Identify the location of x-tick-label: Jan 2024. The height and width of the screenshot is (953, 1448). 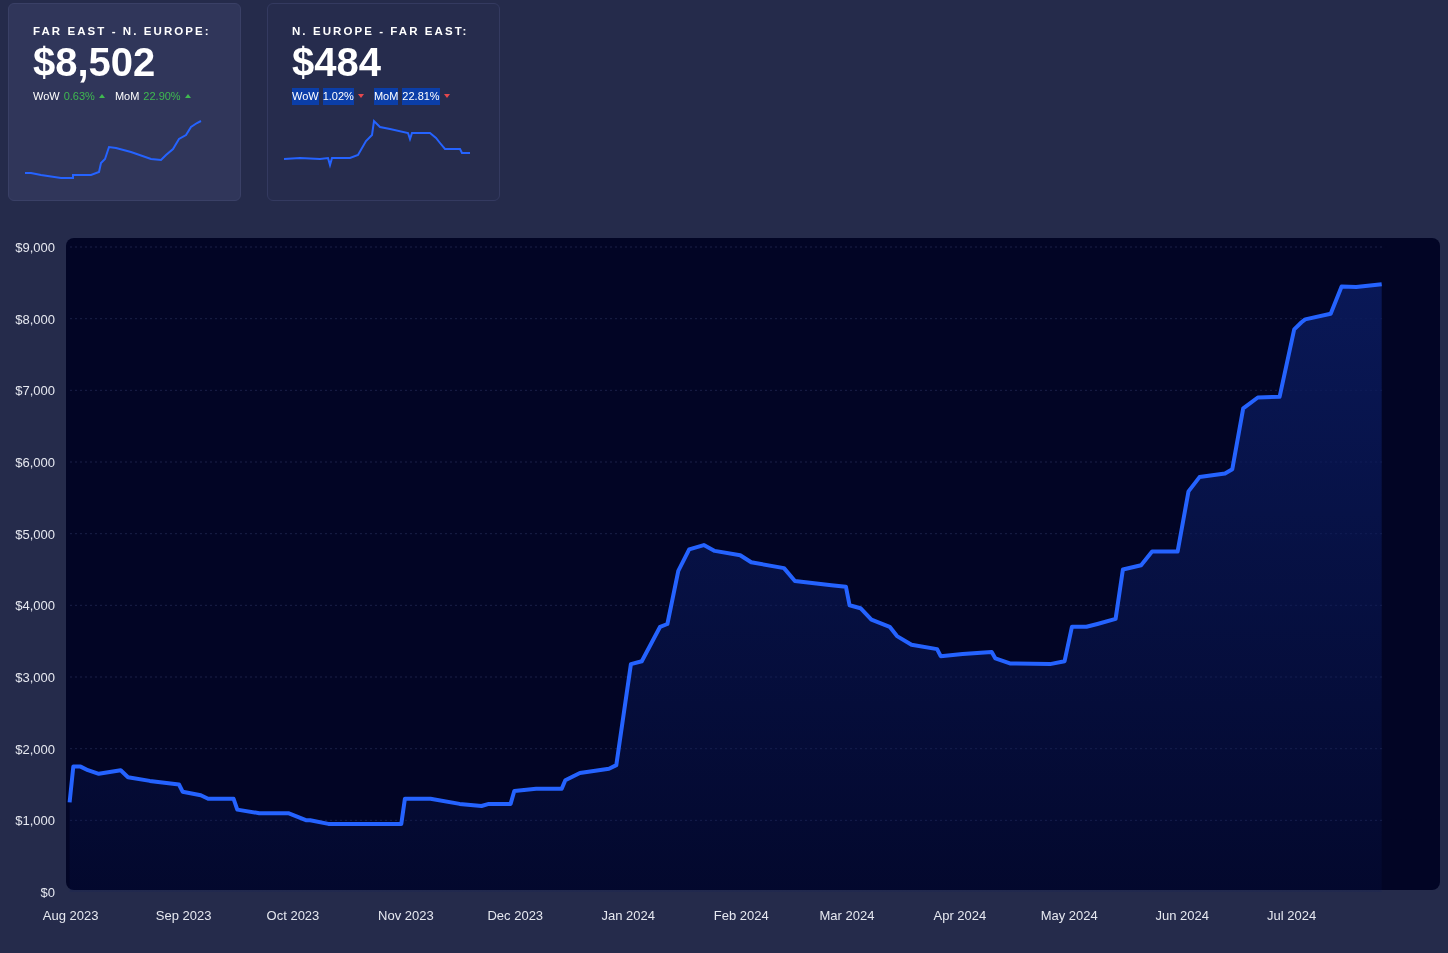
(628, 915).